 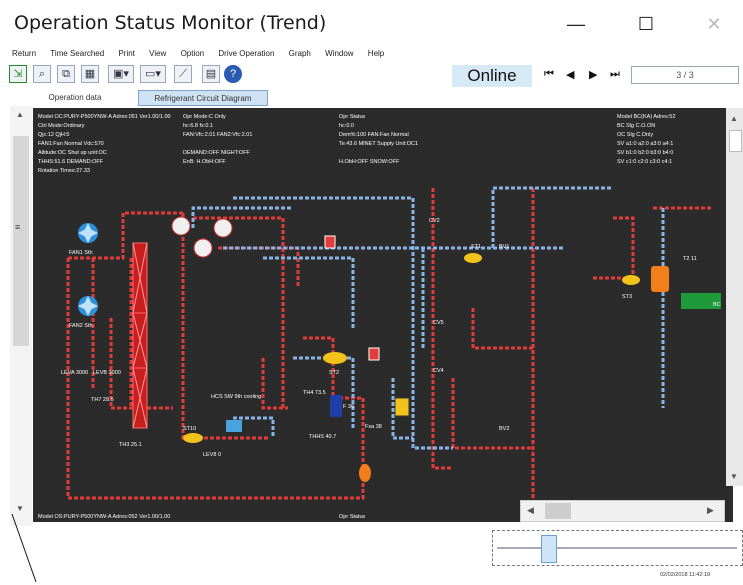 What do you see at coordinates (246, 53) in the screenshot?
I see `menu-drive-operation: Drive Operation` at bounding box center [246, 53].